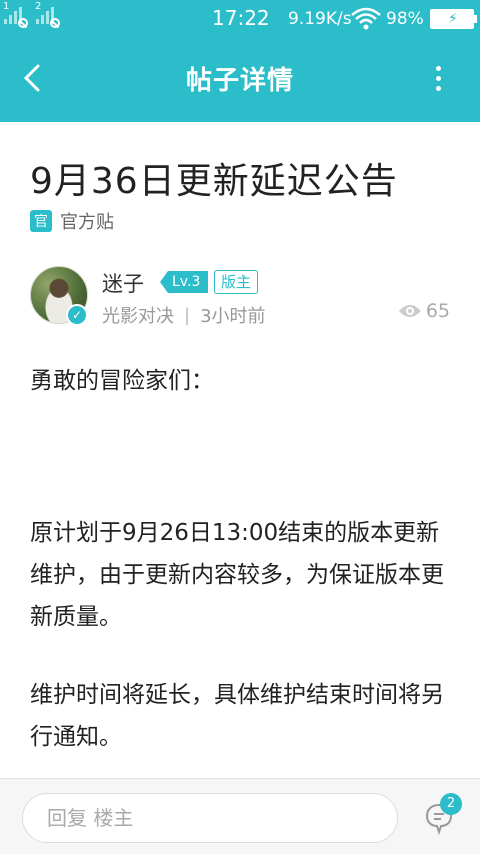  I want to click on comment-count-badge: 2, so click(451, 804).